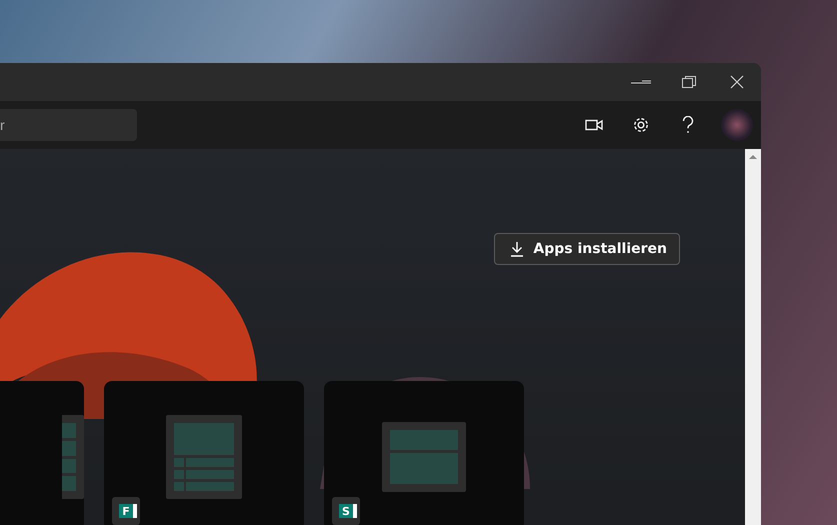  What do you see at coordinates (689, 82) in the screenshot?
I see `restore-icon` at bounding box center [689, 82].